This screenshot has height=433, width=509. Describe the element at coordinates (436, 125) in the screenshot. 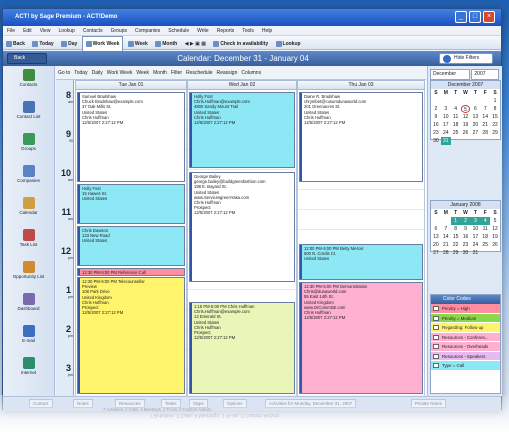

I see `mini-day: 16` at that location.